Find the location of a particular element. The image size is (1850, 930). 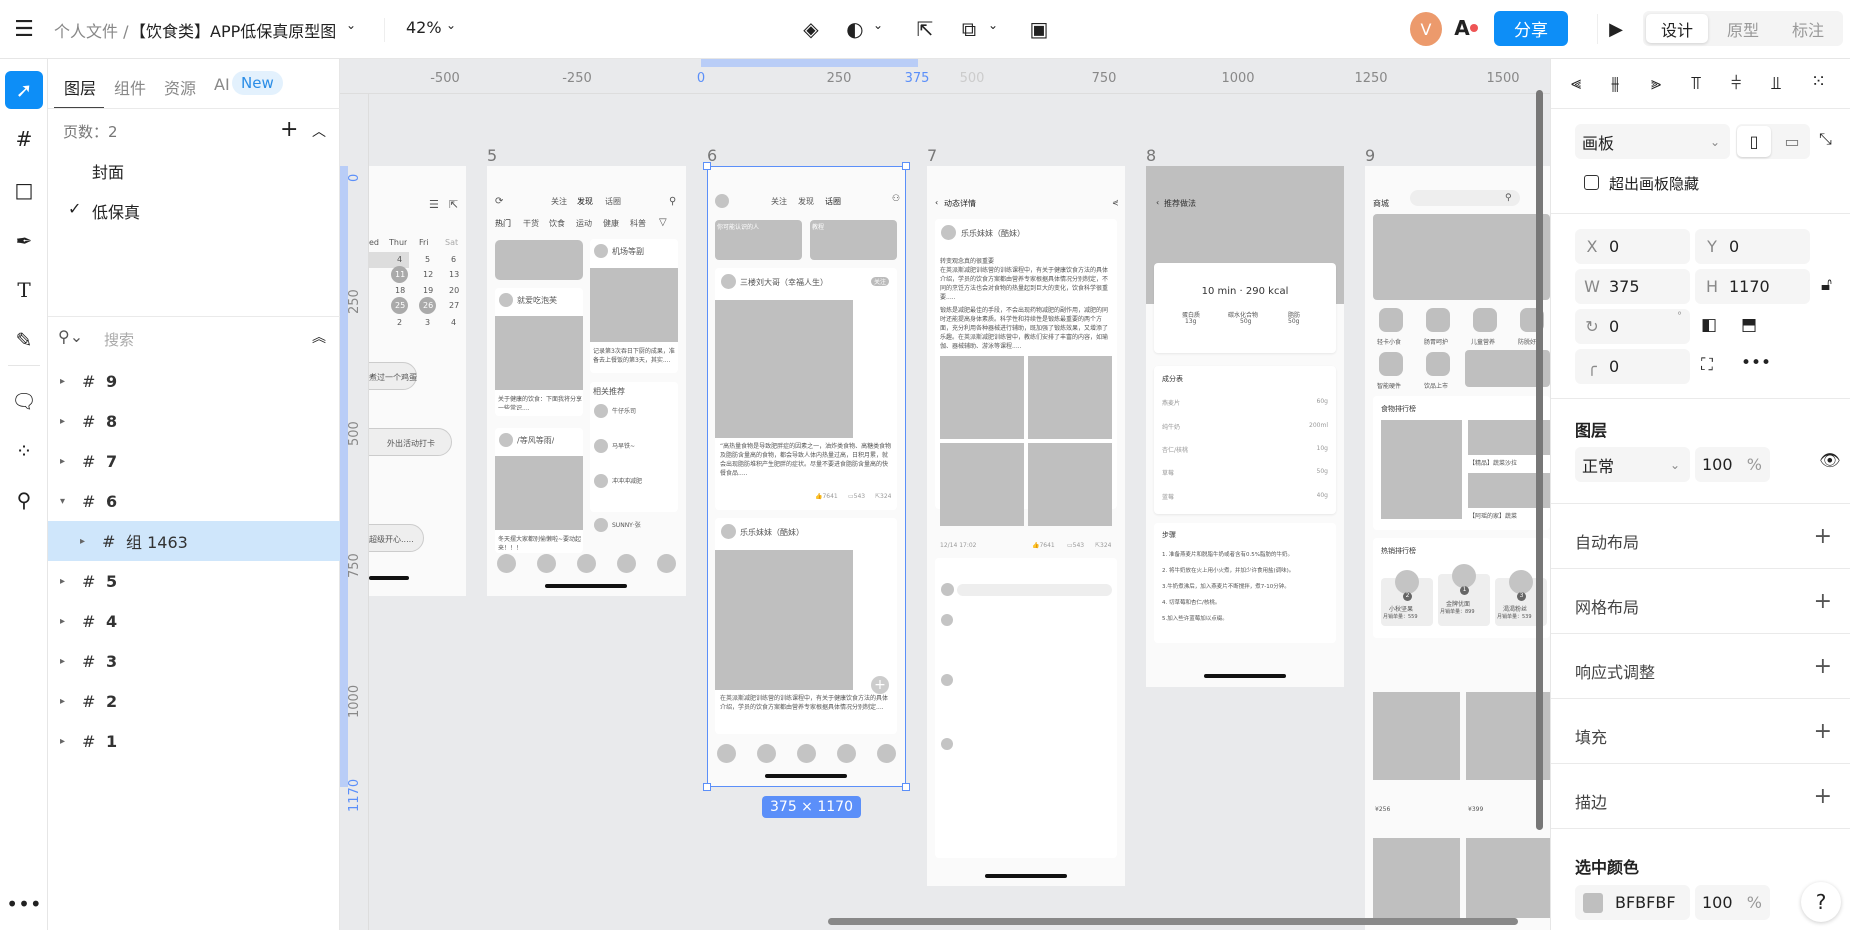

distribute-icon: ⁙ is located at coordinates (1818, 81).